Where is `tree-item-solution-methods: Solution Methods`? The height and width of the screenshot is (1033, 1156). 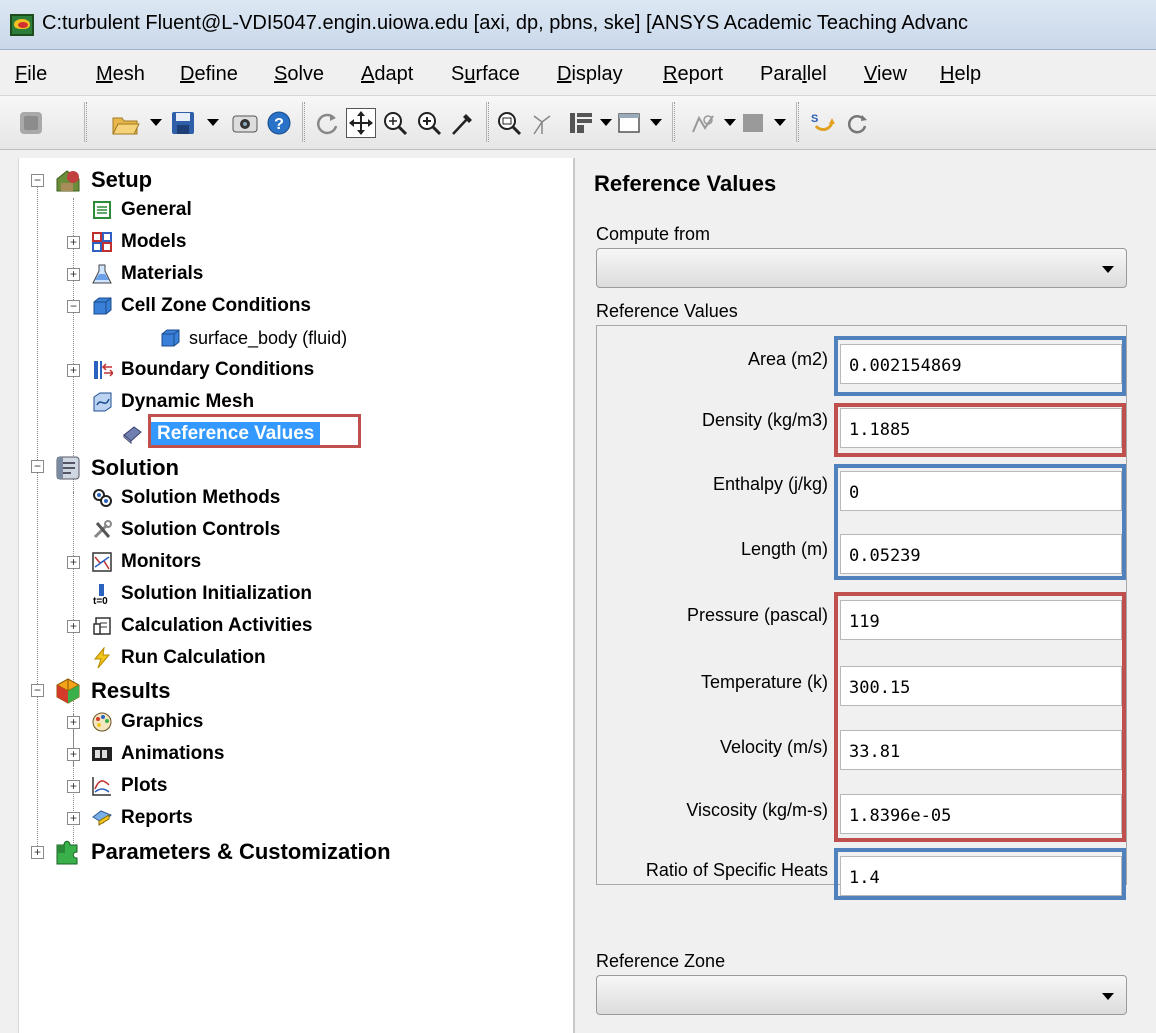 tree-item-solution-methods: Solution Methods is located at coordinates (185, 498).